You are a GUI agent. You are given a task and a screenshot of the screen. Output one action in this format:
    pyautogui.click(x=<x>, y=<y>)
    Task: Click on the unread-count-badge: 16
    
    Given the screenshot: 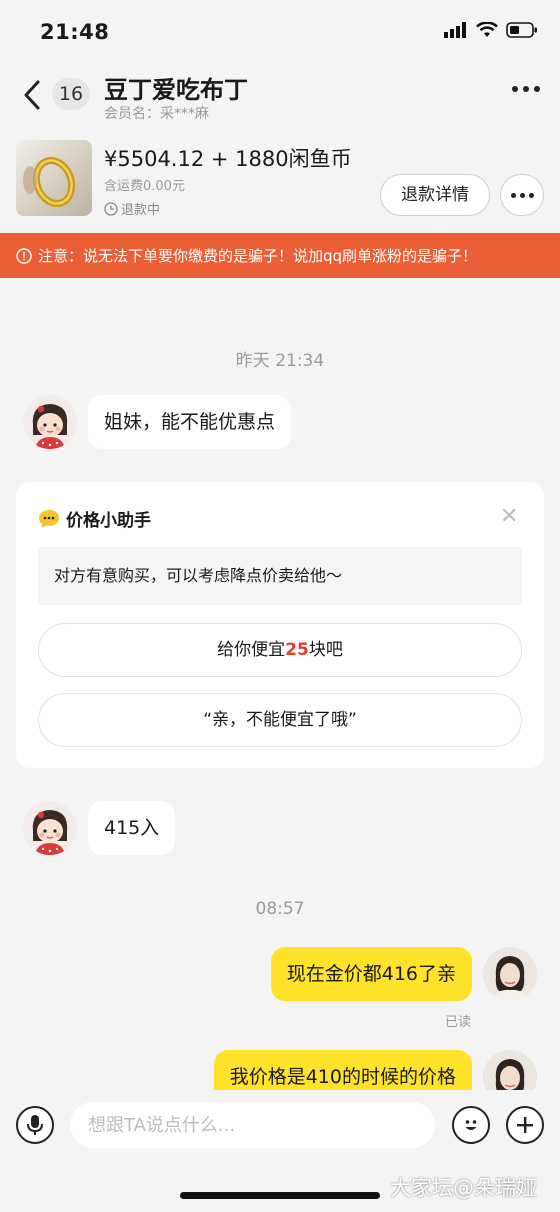 What is the action you would take?
    pyautogui.click(x=71, y=94)
    